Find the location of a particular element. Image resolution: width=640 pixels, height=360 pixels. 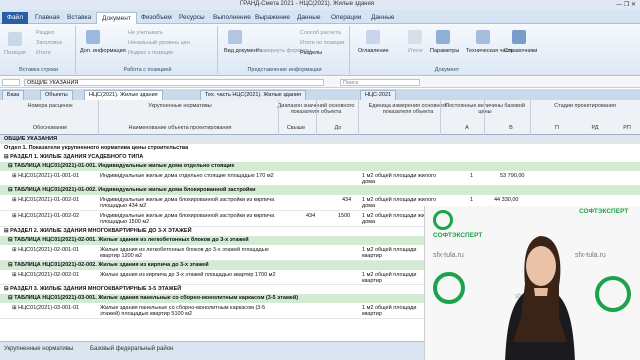

extra-info-button: Доп. информация is located at coordinates (103, 51).